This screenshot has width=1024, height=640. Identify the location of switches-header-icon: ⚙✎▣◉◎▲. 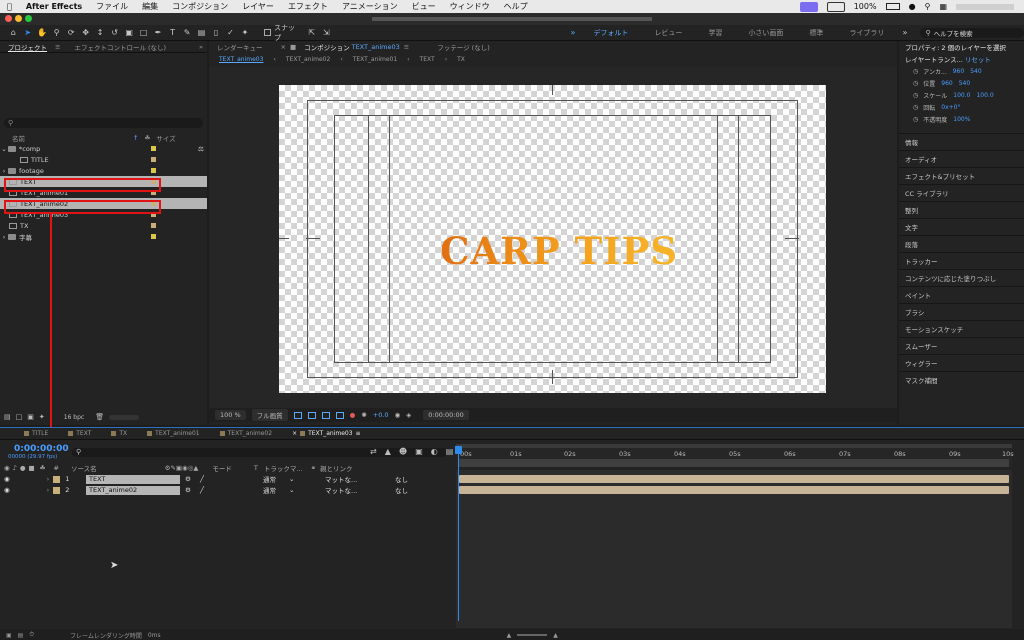
(182, 468).